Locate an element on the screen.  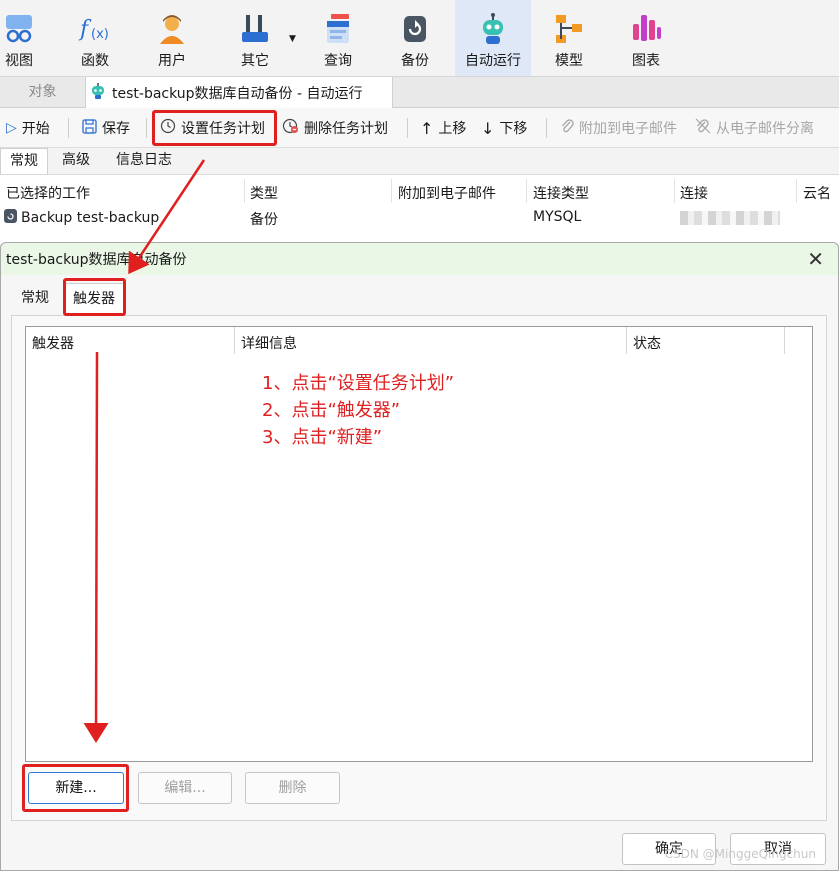
dialog-title-bar: test-backup数据库自动备份 ✕ is located at coordinates (419, 259).